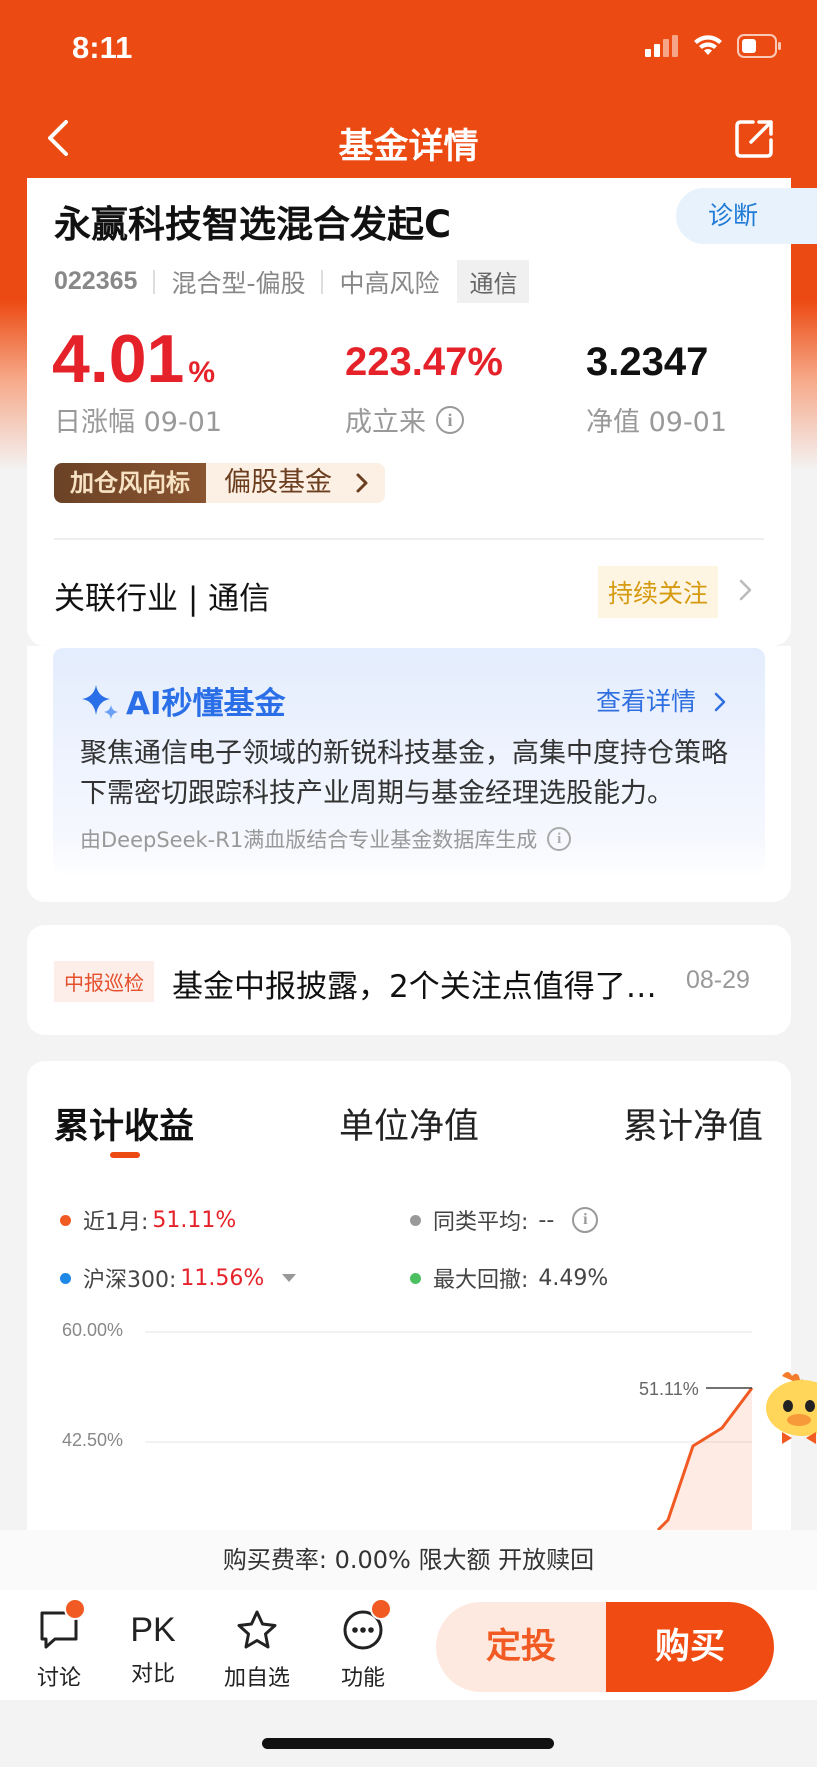 Image resolution: width=817 pixels, height=1767 pixels. I want to click on daily-change-number: 4.01, so click(118, 359).